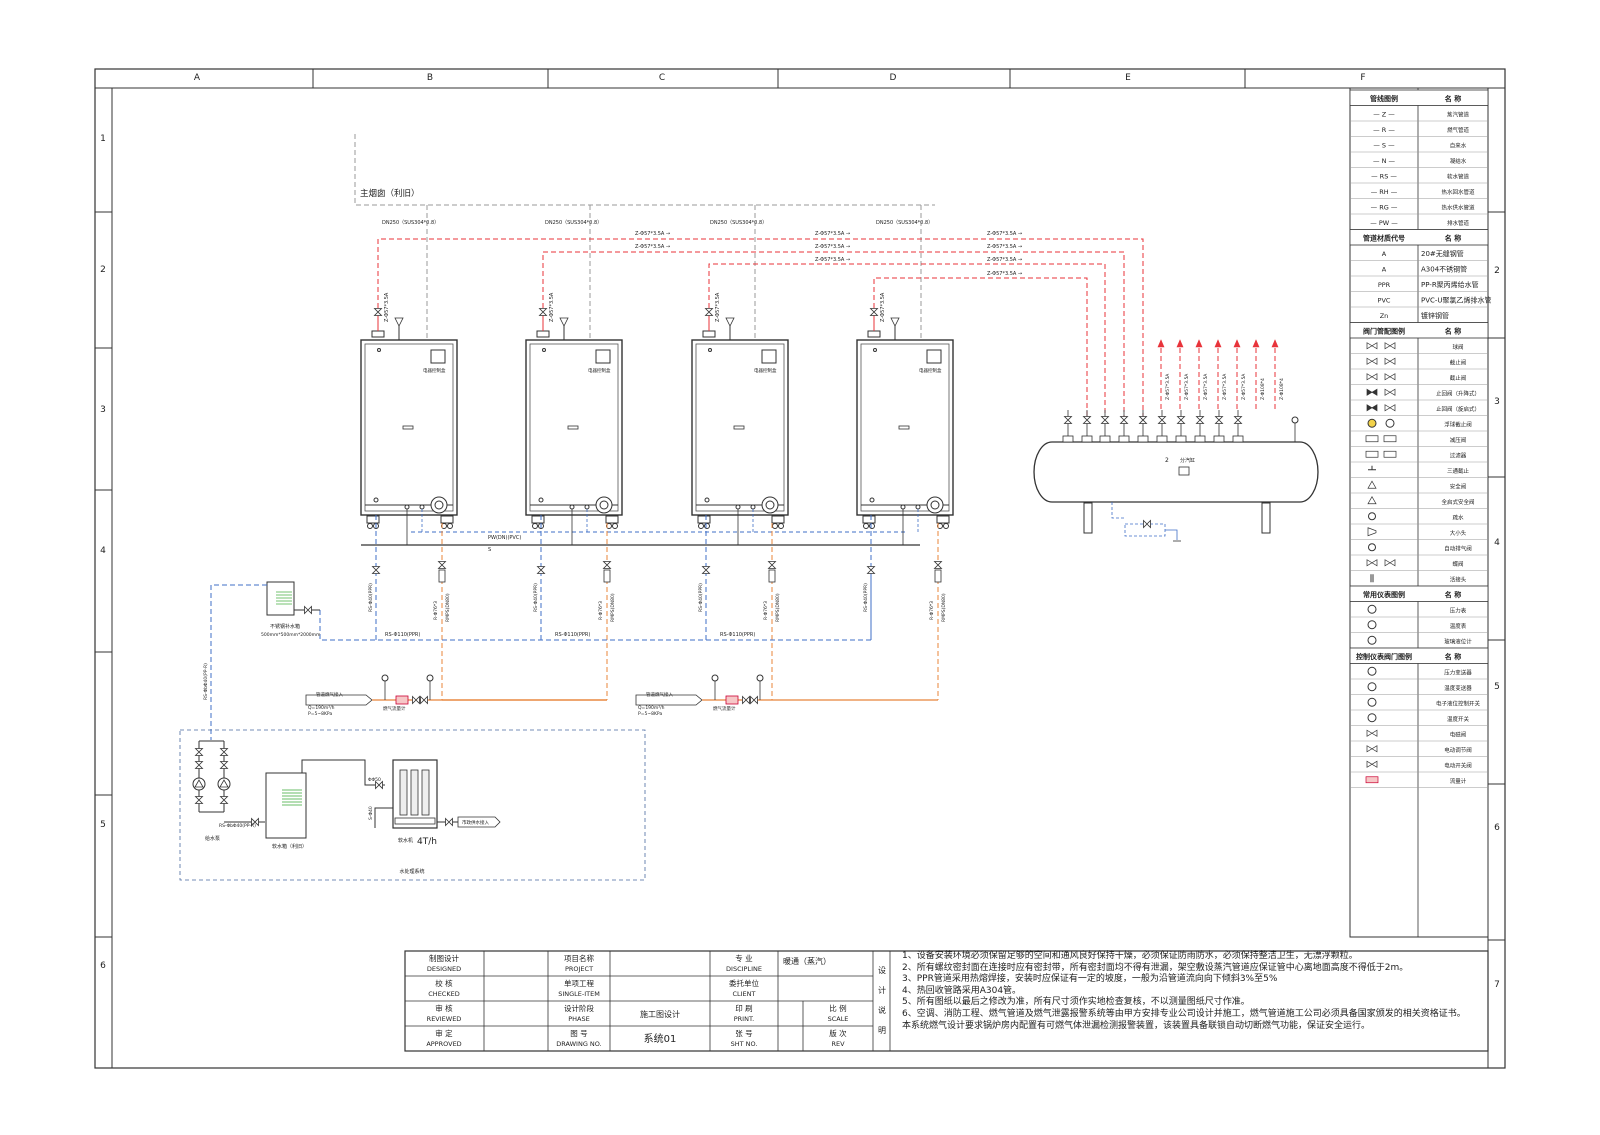 Image resolution: width=1600 pixels, height=1135 pixels. I want to click on legend-header-text: 阀门管配图例, so click(1384, 331).